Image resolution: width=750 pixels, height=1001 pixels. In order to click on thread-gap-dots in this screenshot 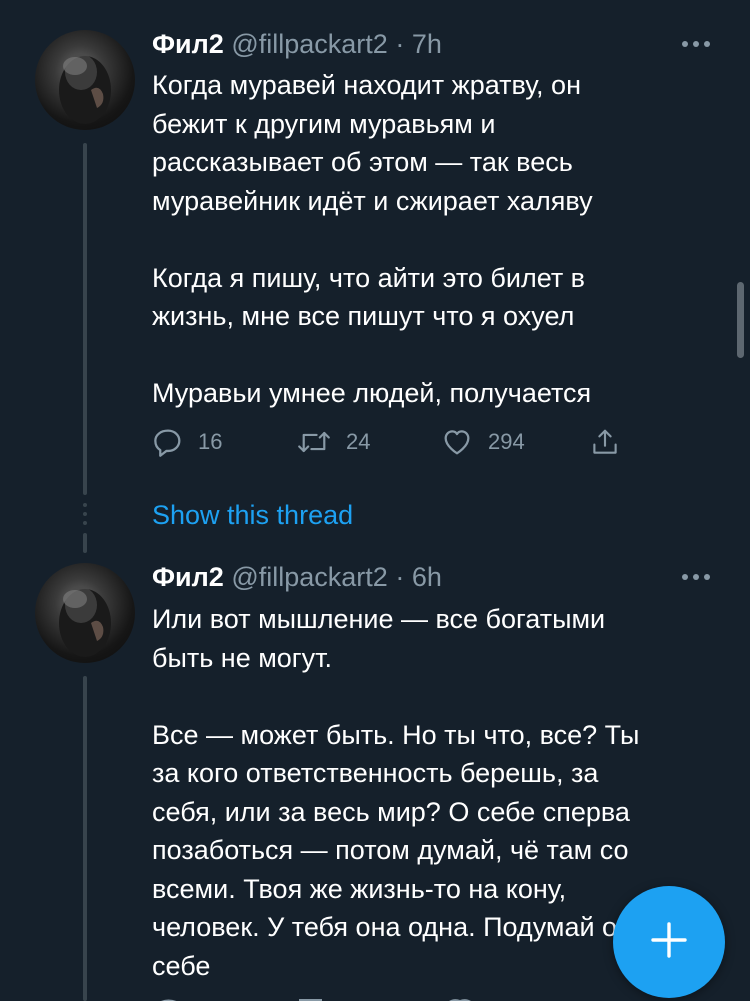, I will do `click(85, 516)`.